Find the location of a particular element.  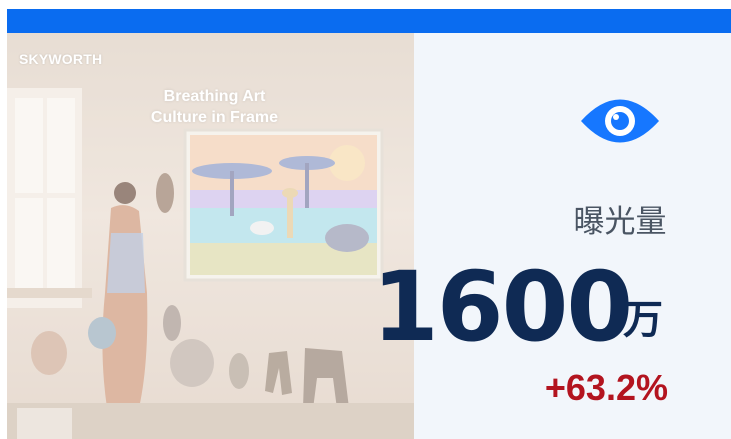

metric-value: 1600 is located at coordinates (502, 307).